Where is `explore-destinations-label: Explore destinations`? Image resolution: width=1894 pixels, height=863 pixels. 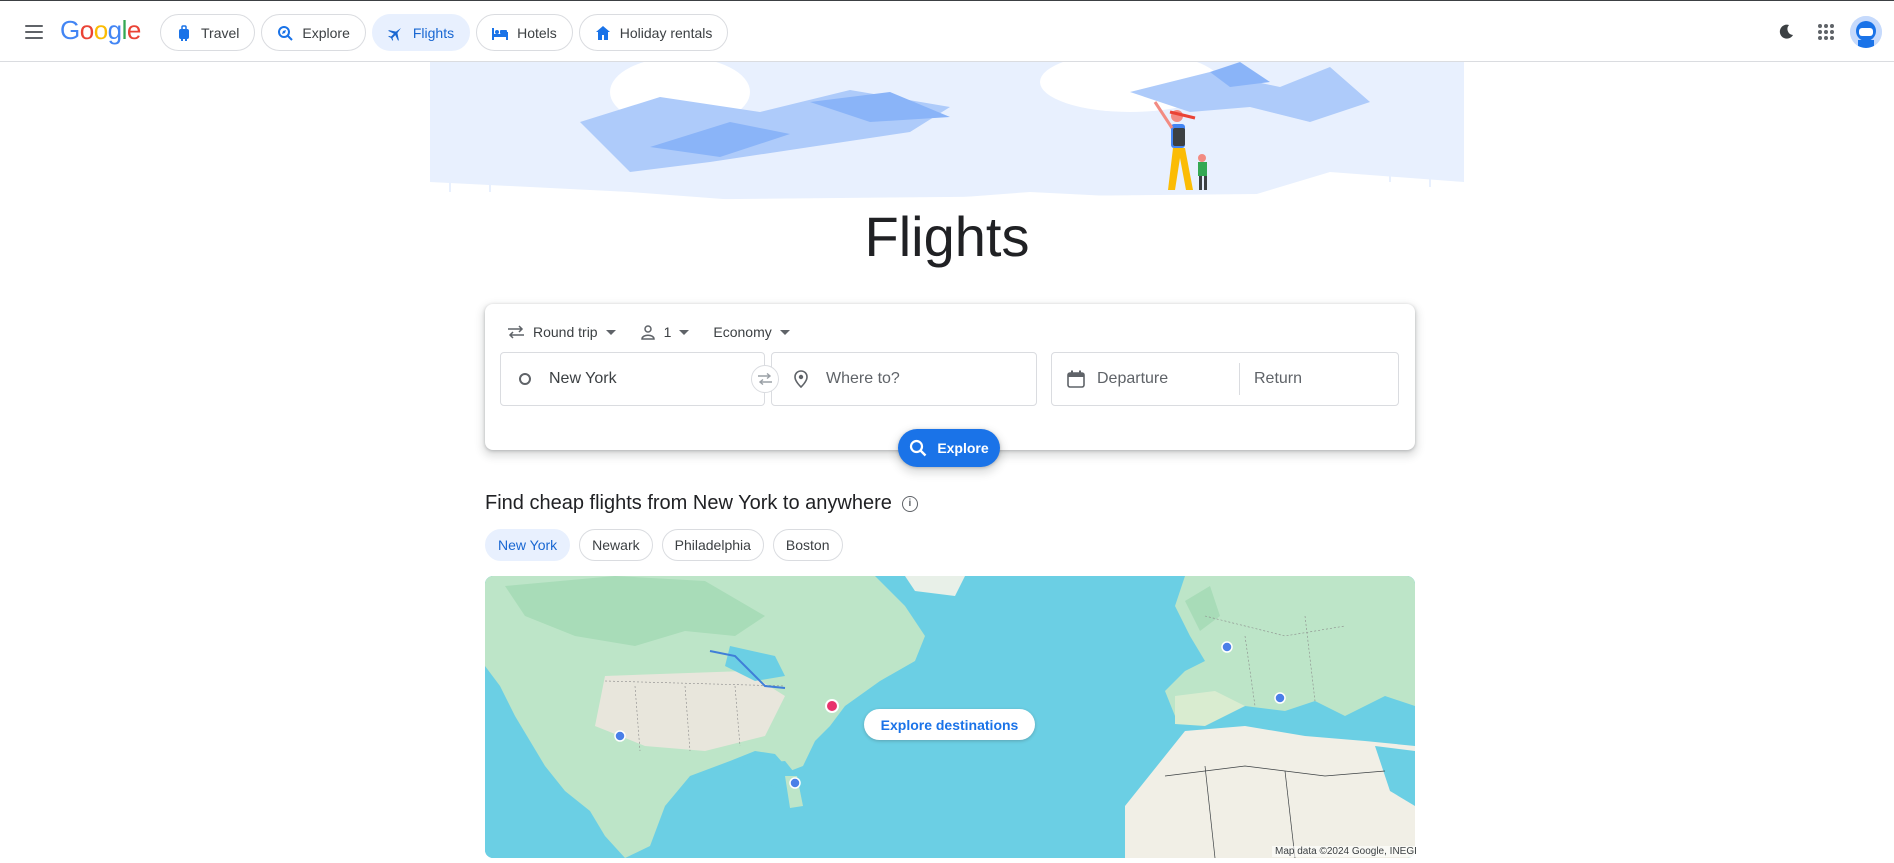
explore-destinations-label: Explore destinations is located at coordinates (949, 724).